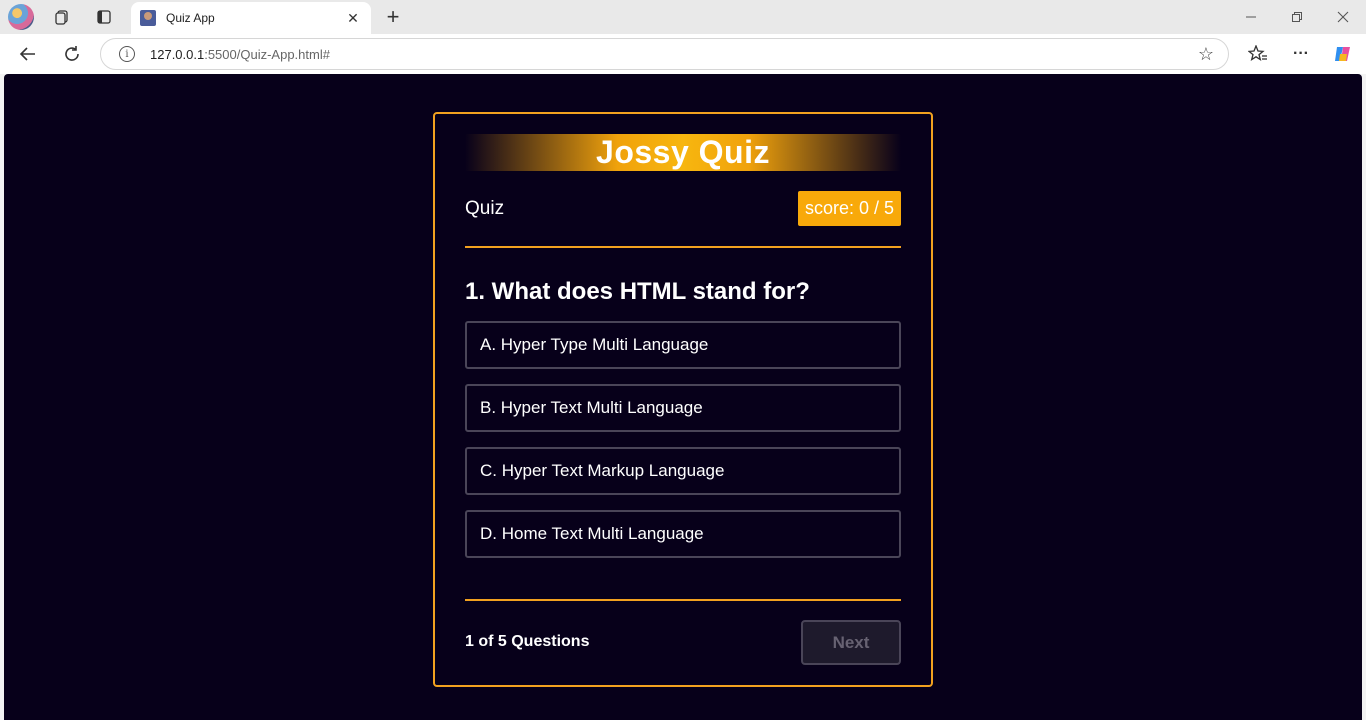 The height and width of the screenshot is (720, 1366). What do you see at coordinates (485, 208) in the screenshot?
I see `quiz-section-label: Quiz` at bounding box center [485, 208].